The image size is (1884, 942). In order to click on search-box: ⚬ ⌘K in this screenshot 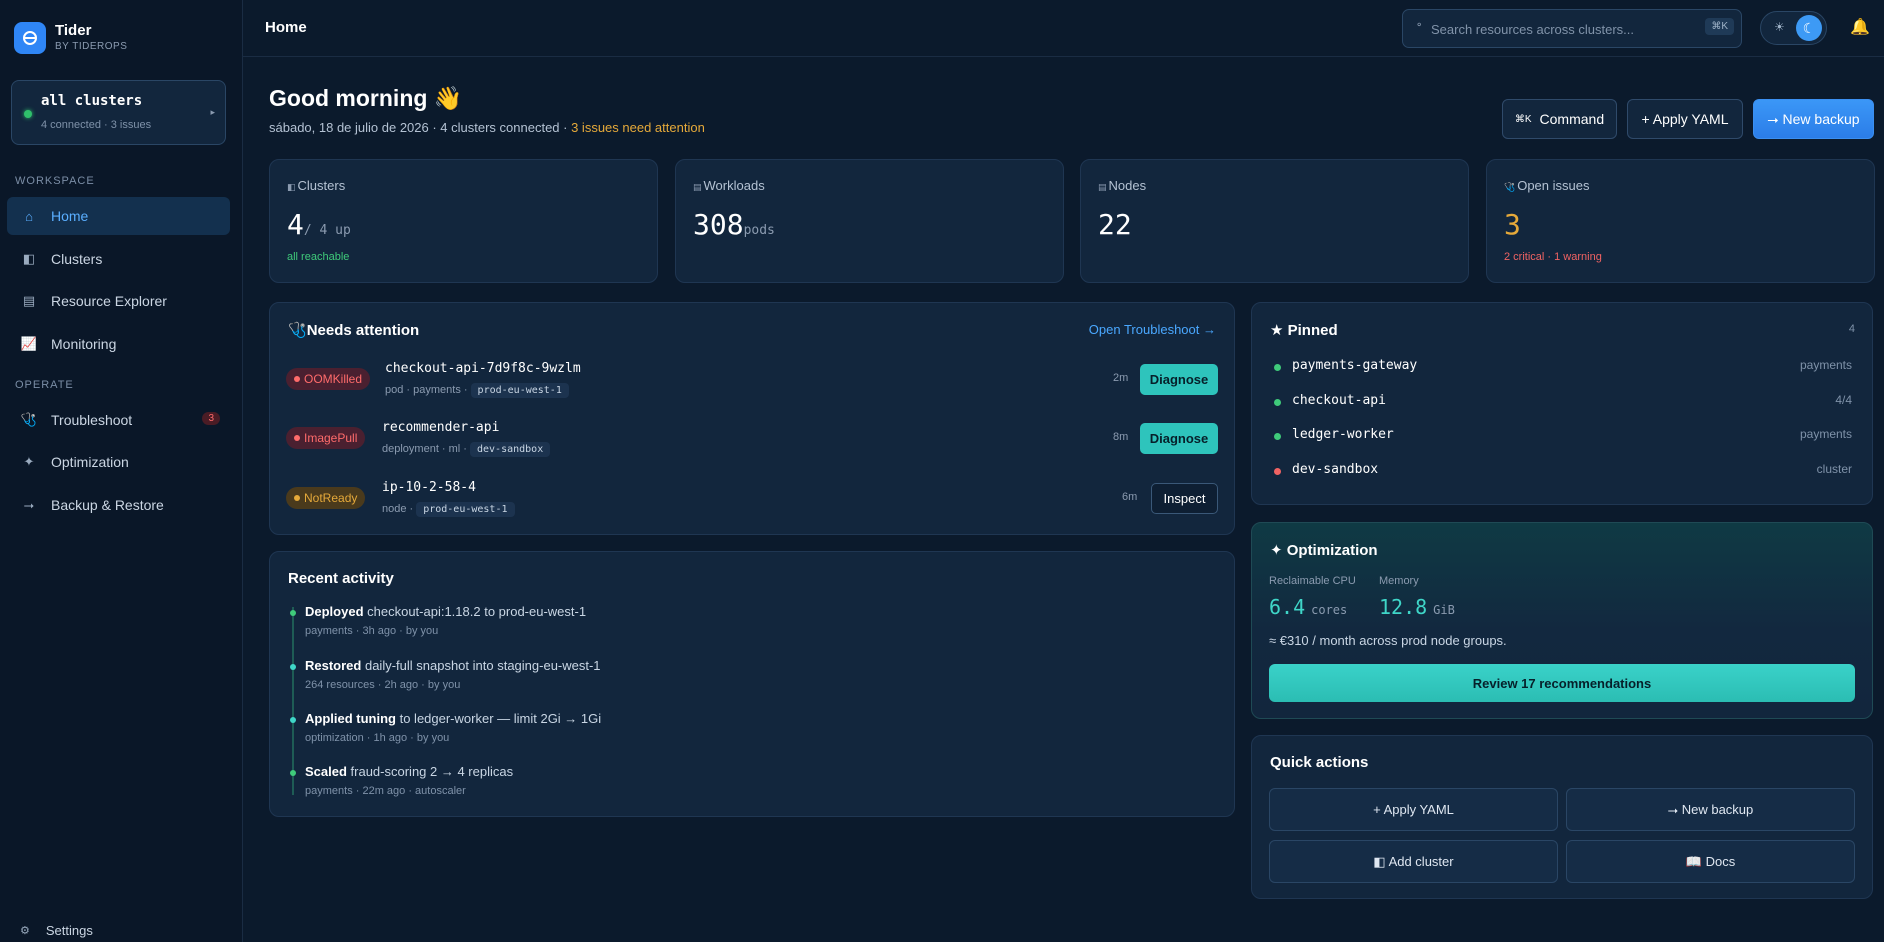, I will do `click(1572, 28)`.